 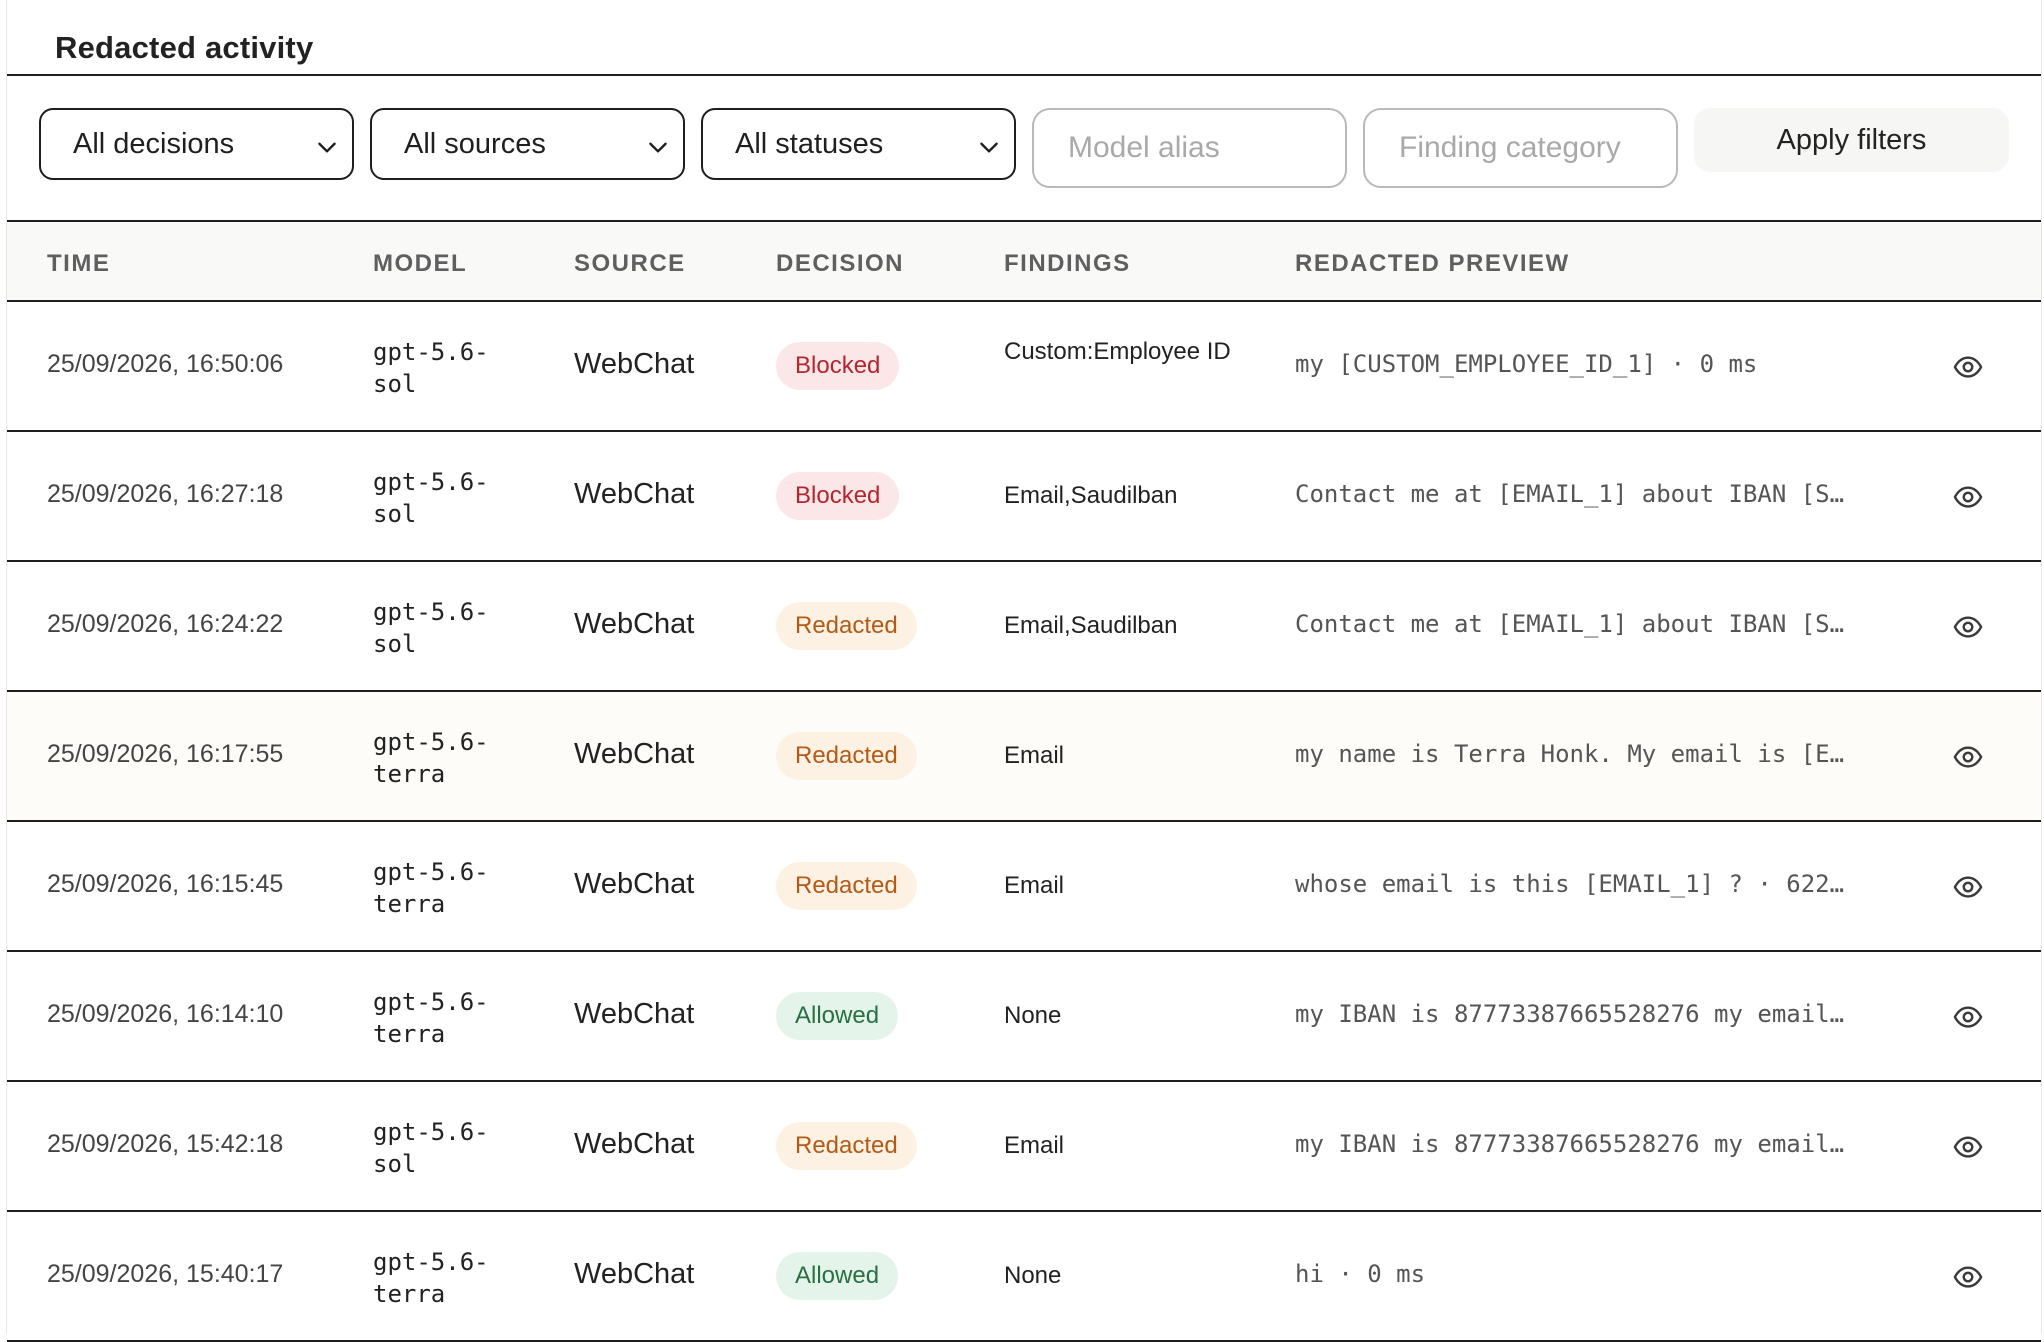 What do you see at coordinates (165, 884) in the screenshot?
I see `row-time: 25/09/2026, 16:15:45` at bounding box center [165, 884].